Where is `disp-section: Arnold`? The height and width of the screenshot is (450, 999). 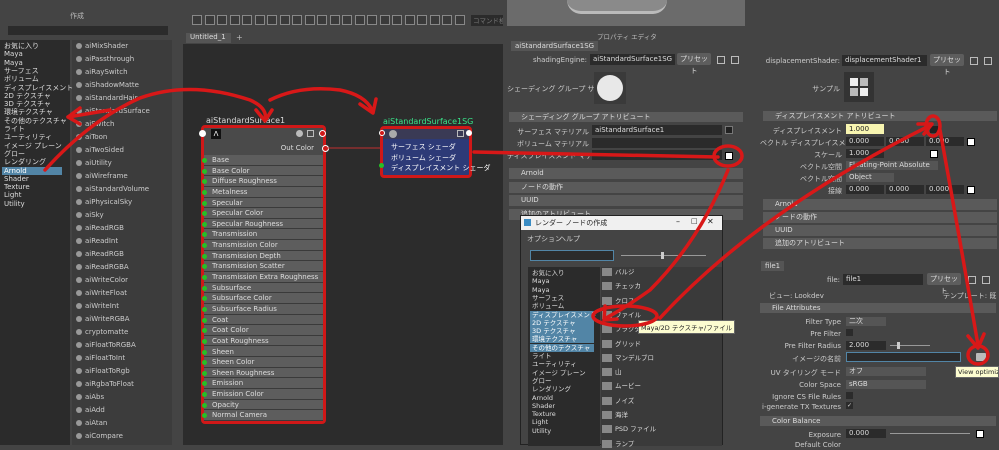 disp-section: Arnold is located at coordinates (880, 204).